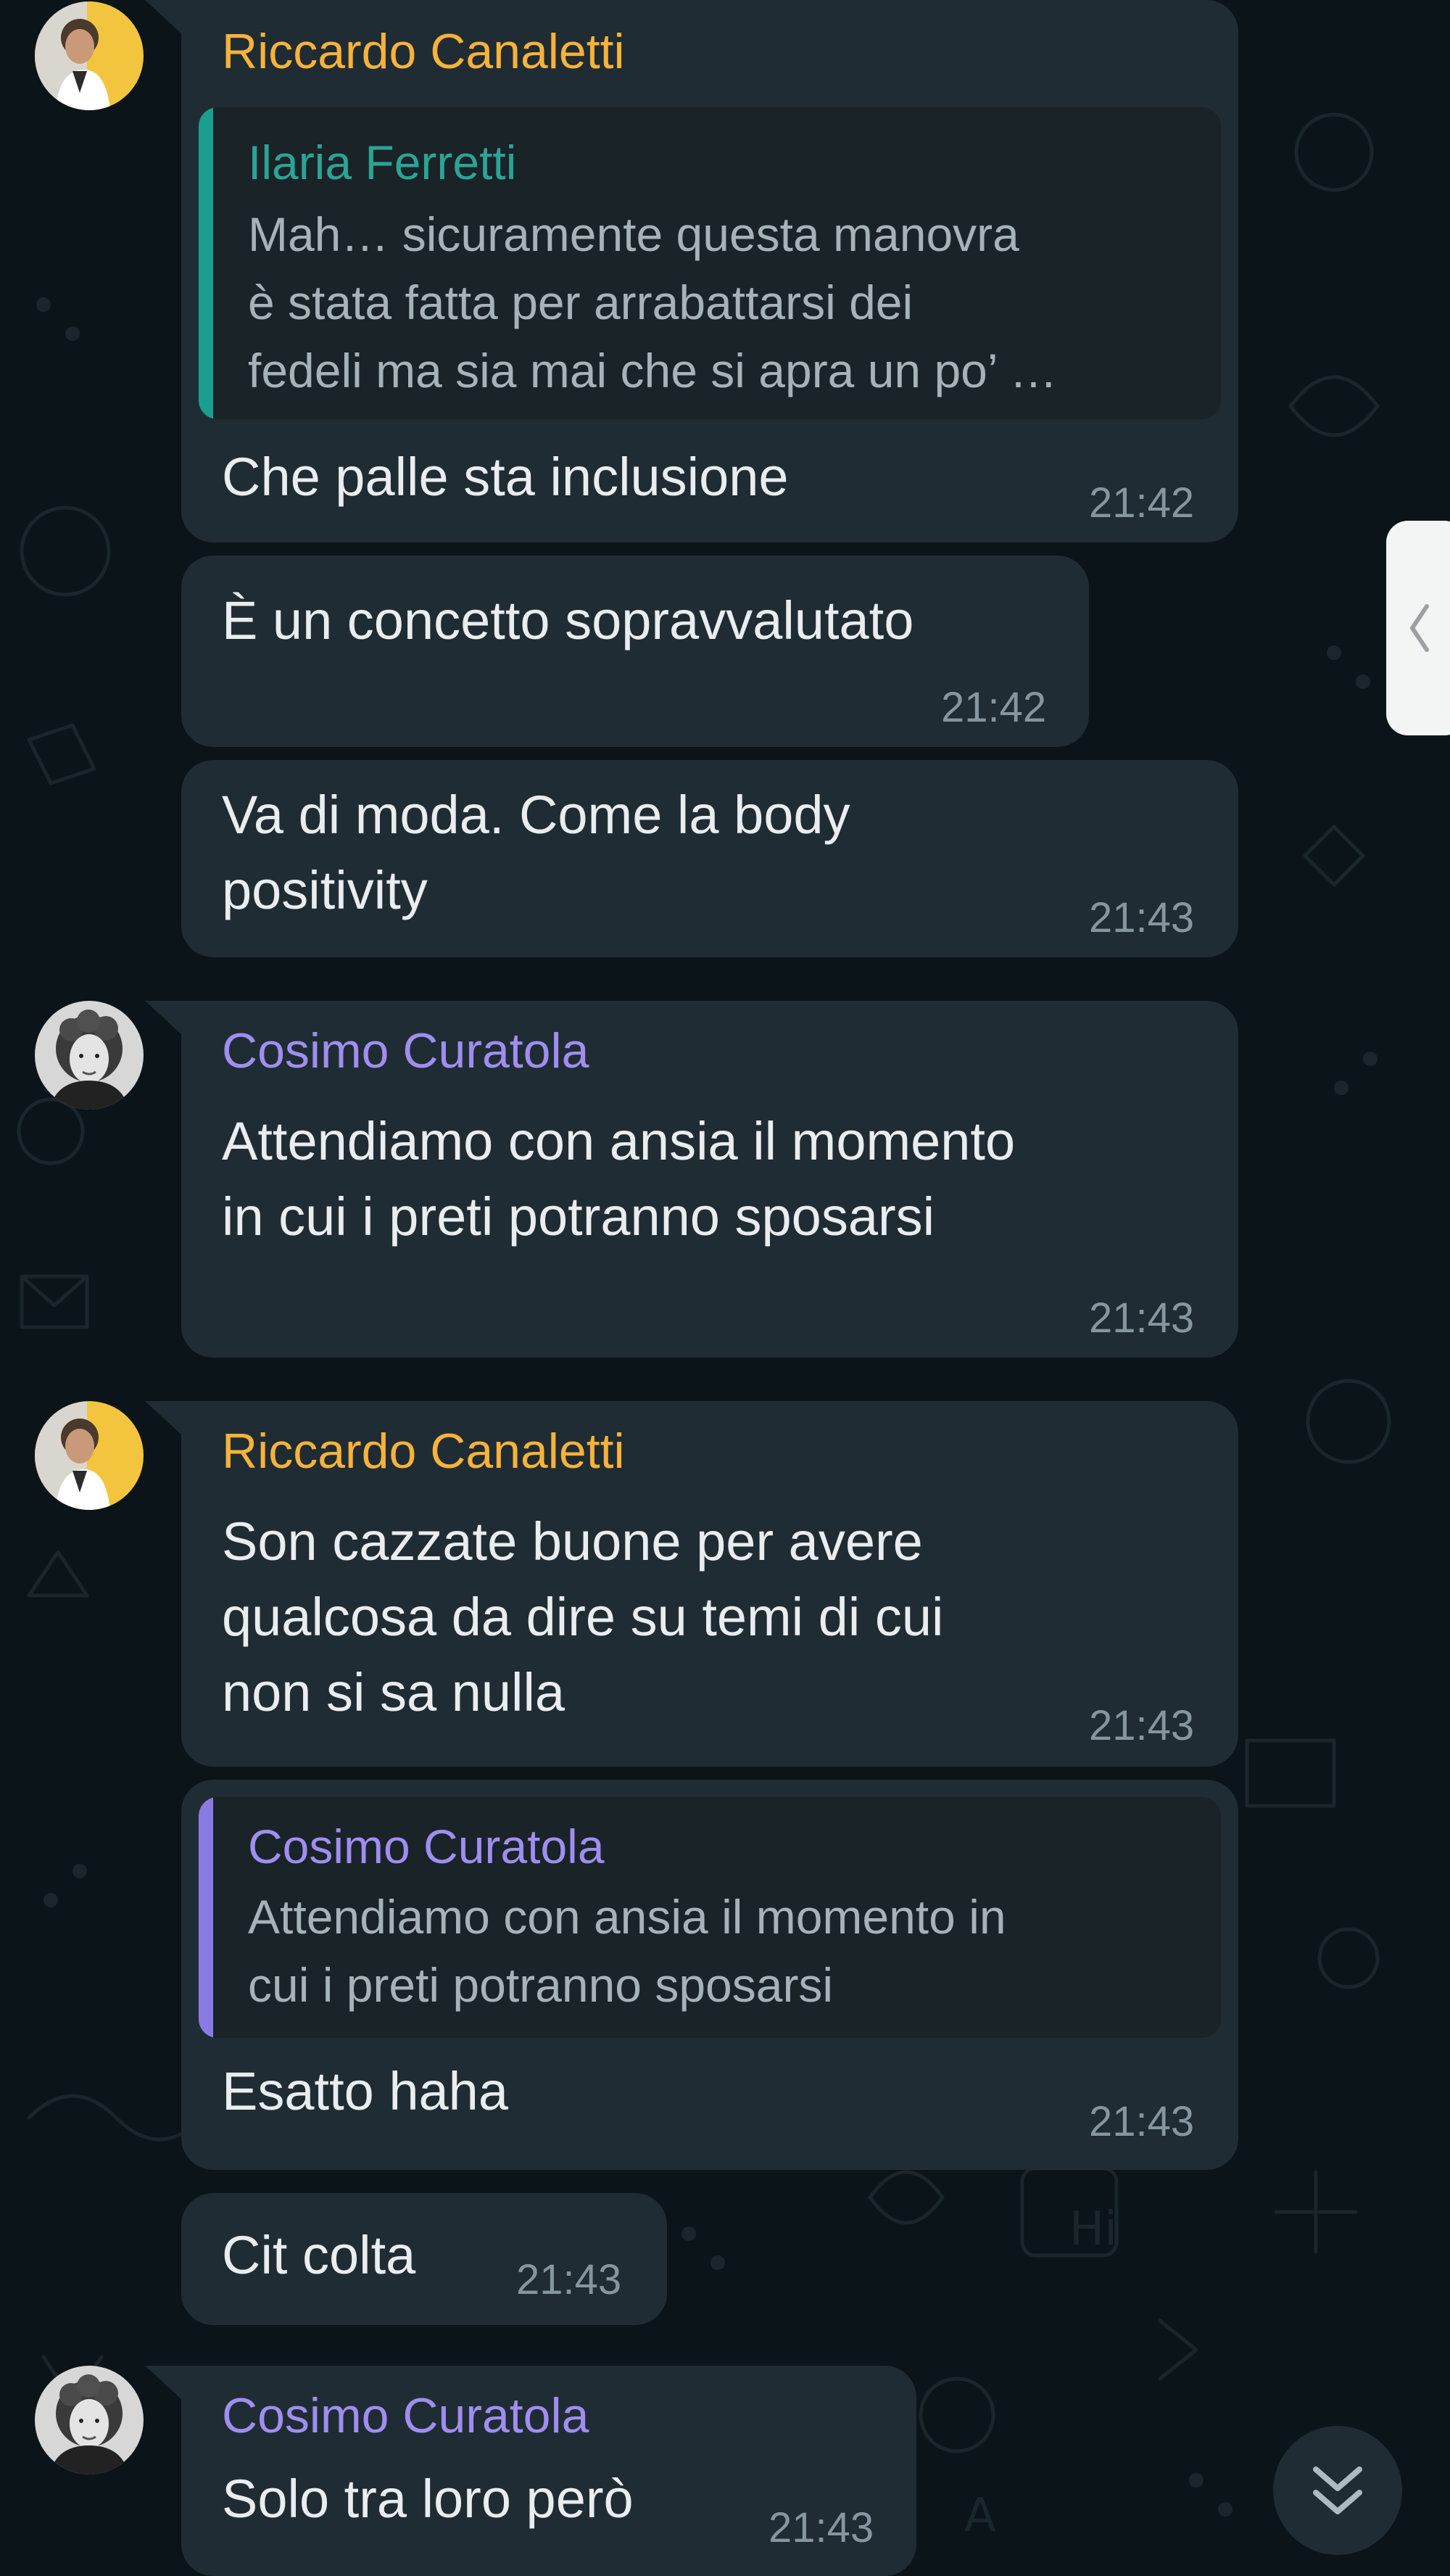  What do you see at coordinates (365, 2091) in the screenshot?
I see `message-text: Esatto haha` at bounding box center [365, 2091].